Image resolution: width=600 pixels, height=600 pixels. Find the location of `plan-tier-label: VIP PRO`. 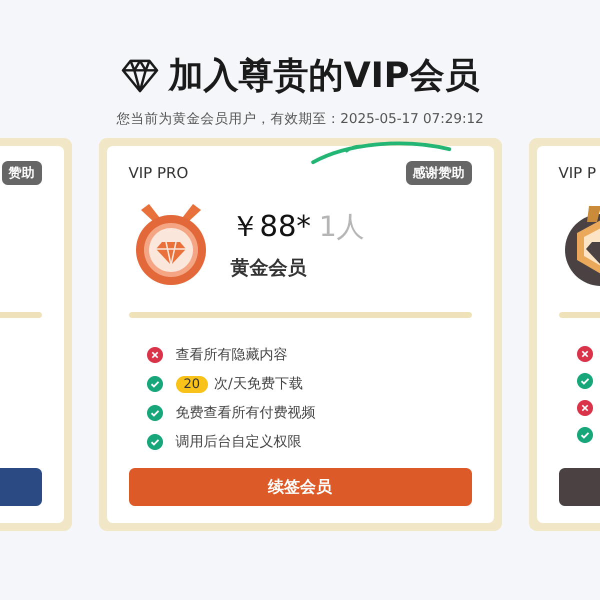

plan-tier-label: VIP PRO is located at coordinates (158, 173).